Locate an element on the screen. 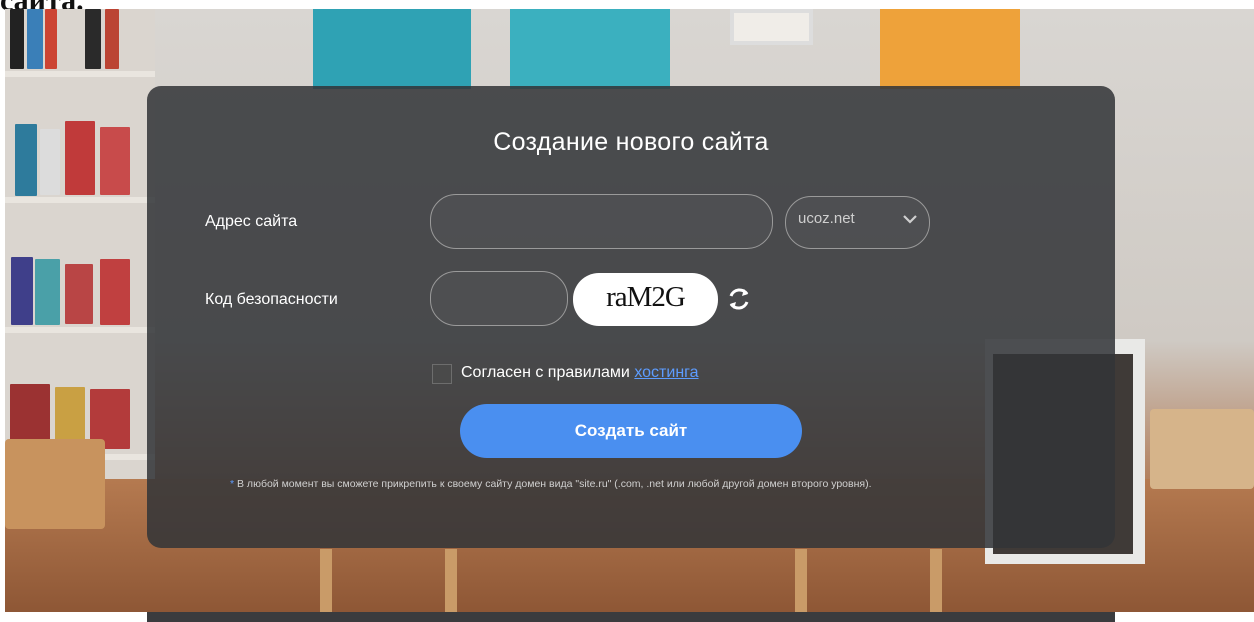 The height and width of the screenshot is (622, 1254). create-site-button: Создать сайт is located at coordinates (631, 431).